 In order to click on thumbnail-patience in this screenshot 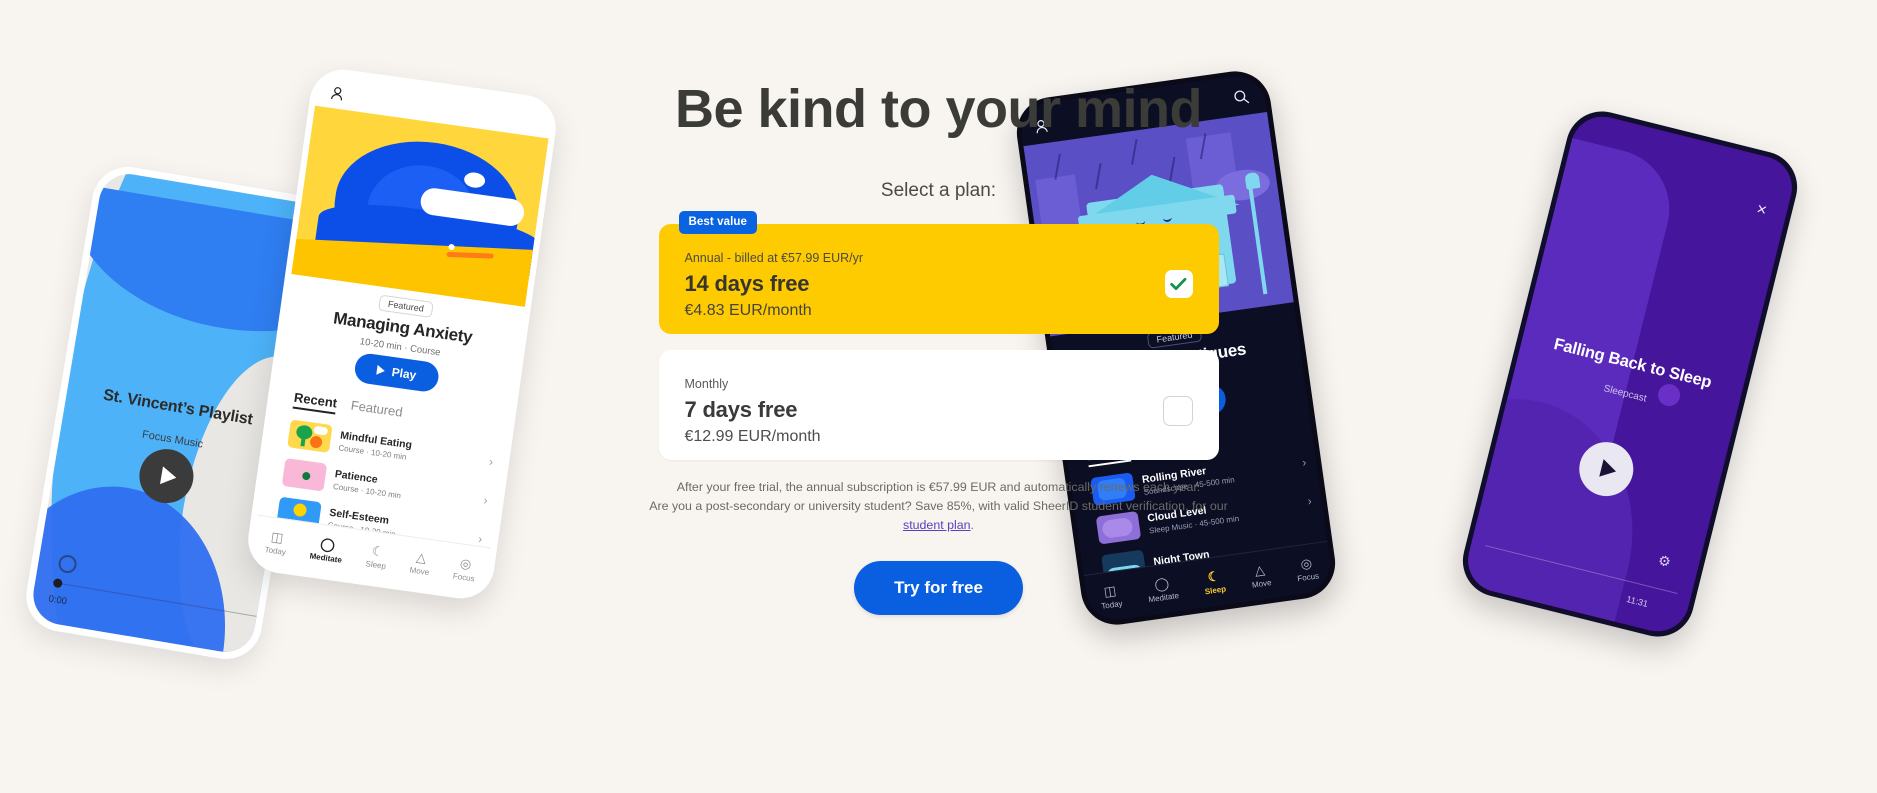, I will do `click(304, 475)`.